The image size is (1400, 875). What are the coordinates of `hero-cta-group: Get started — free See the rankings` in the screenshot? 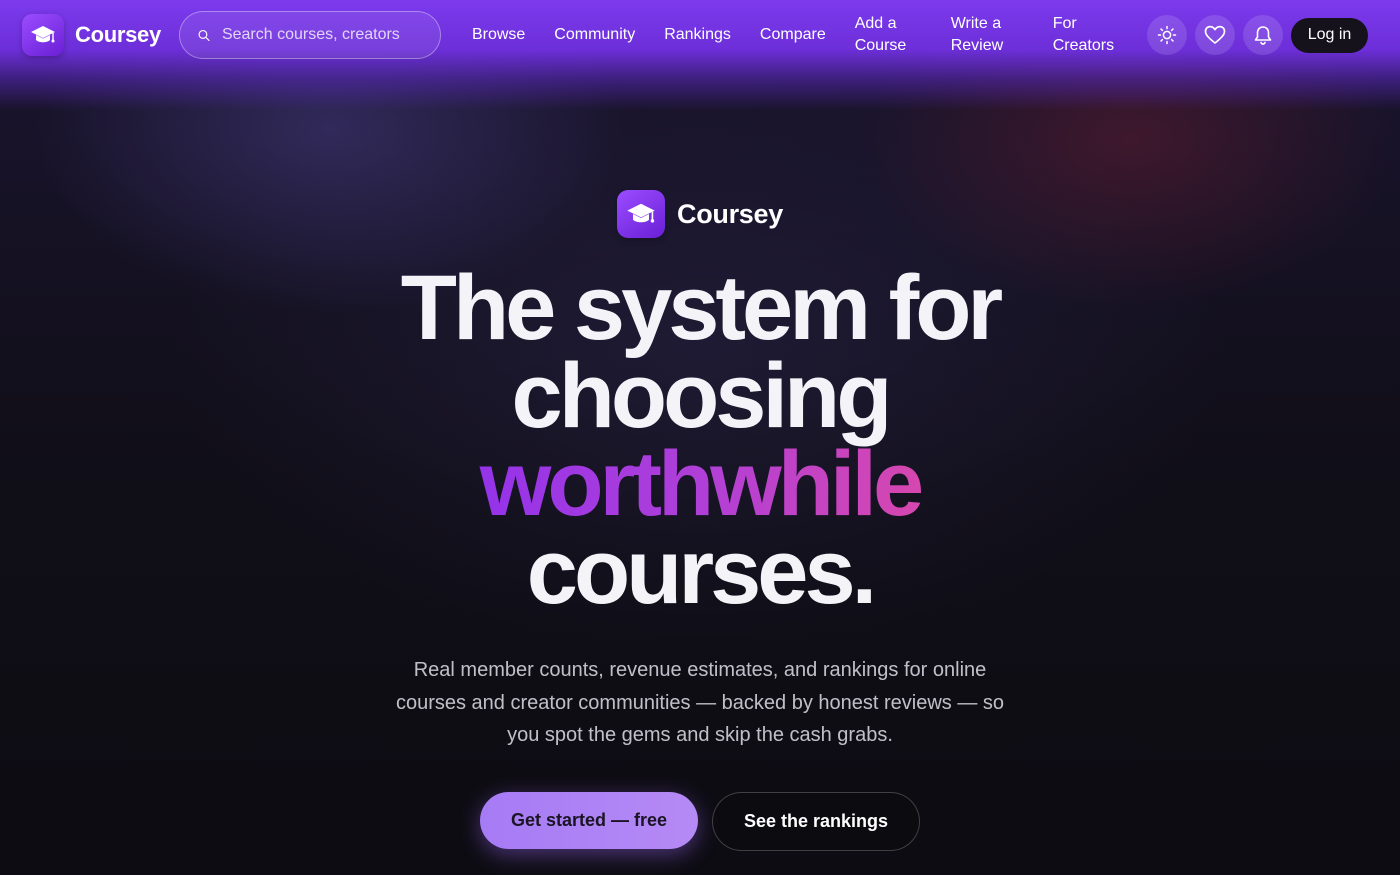 It's located at (700, 821).